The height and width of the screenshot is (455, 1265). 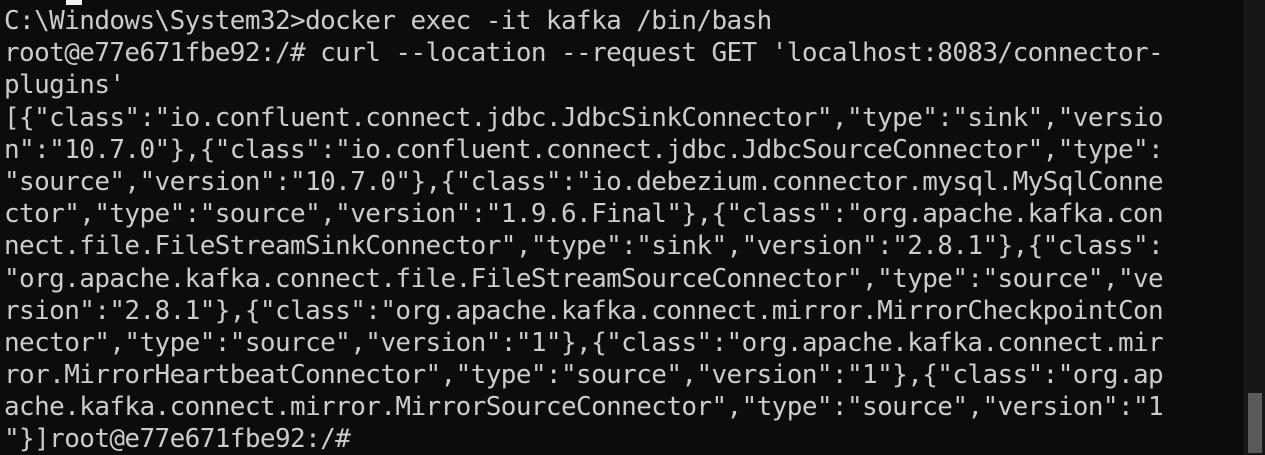 I want to click on scrollbar-thumb, so click(x=1255, y=423).